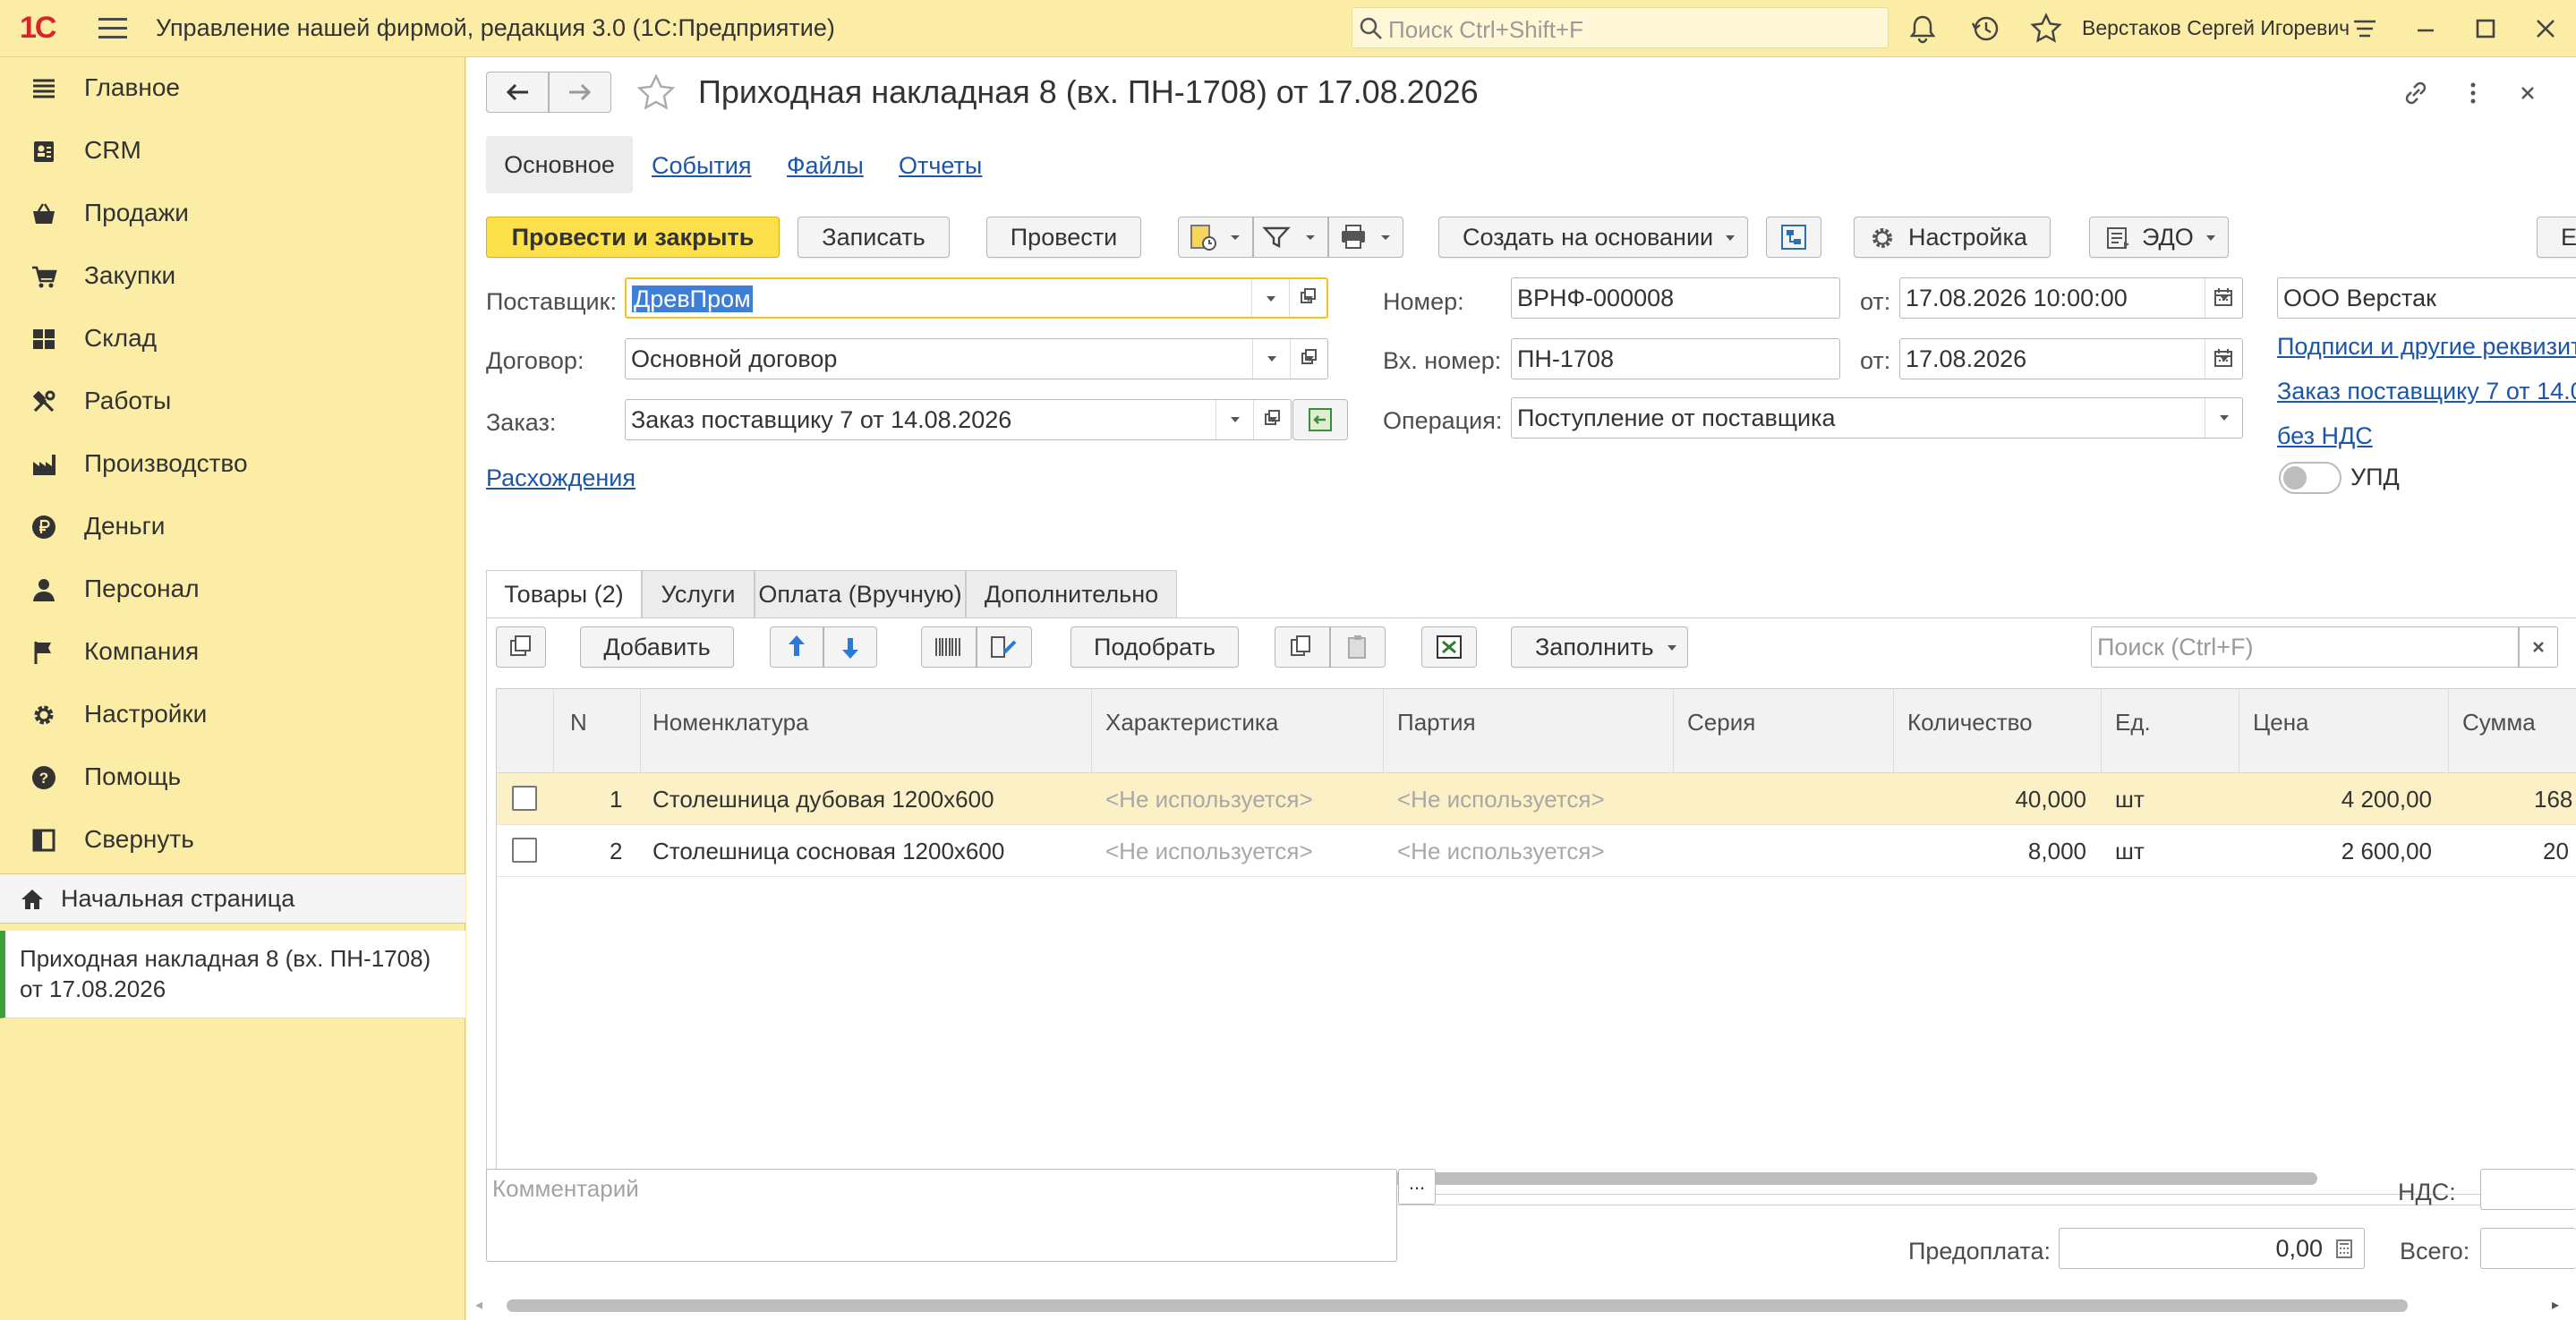 This screenshot has height=1320, width=2576. What do you see at coordinates (559, 164) in the screenshot?
I see `tab-main: Основное` at bounding box center [559, 164].